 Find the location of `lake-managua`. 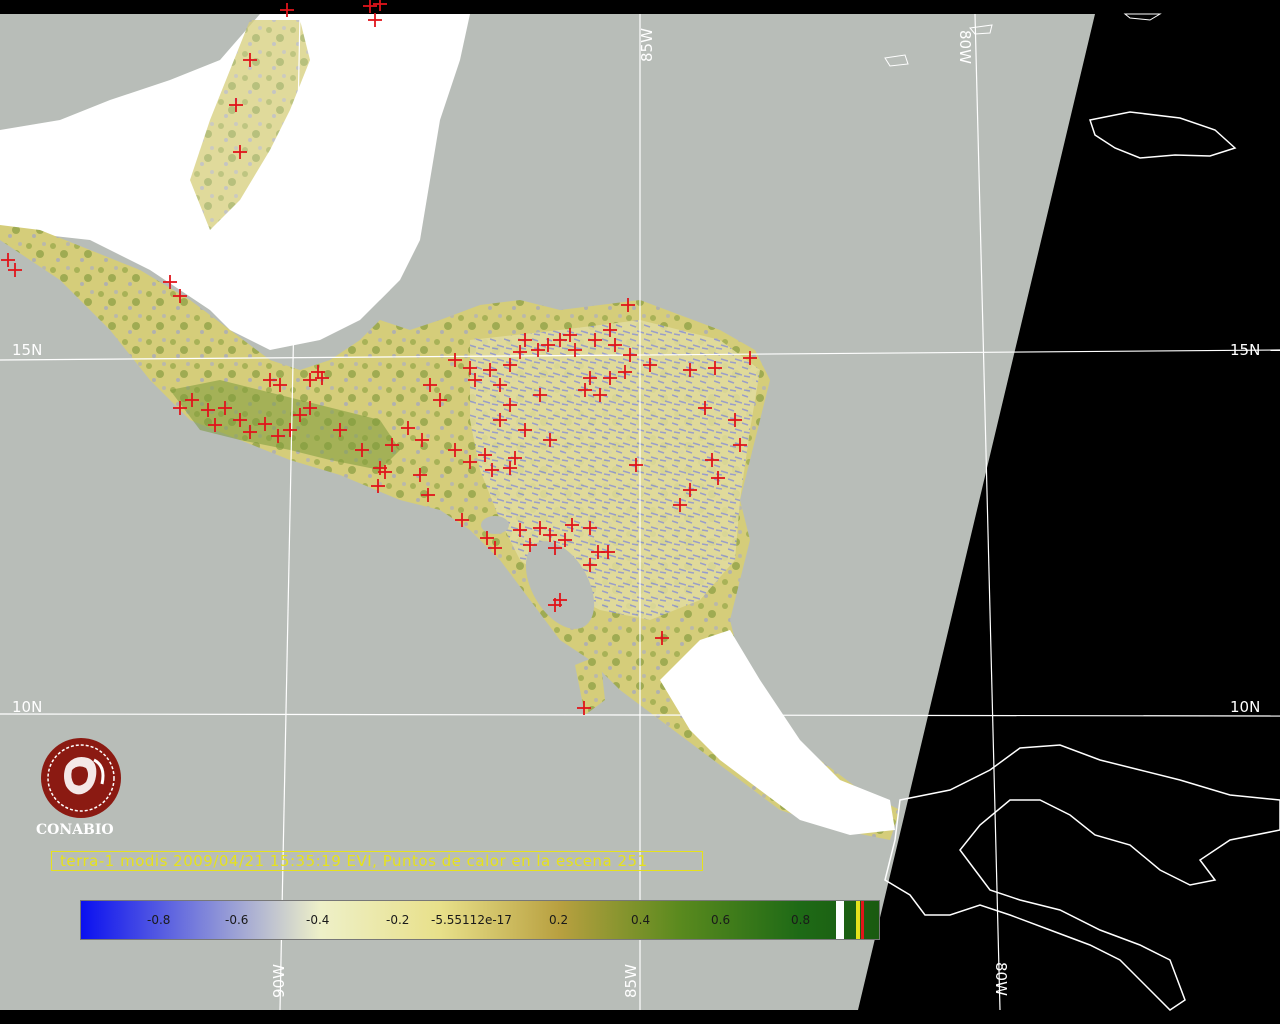

lake-managua is located at coordinates (495, 525).